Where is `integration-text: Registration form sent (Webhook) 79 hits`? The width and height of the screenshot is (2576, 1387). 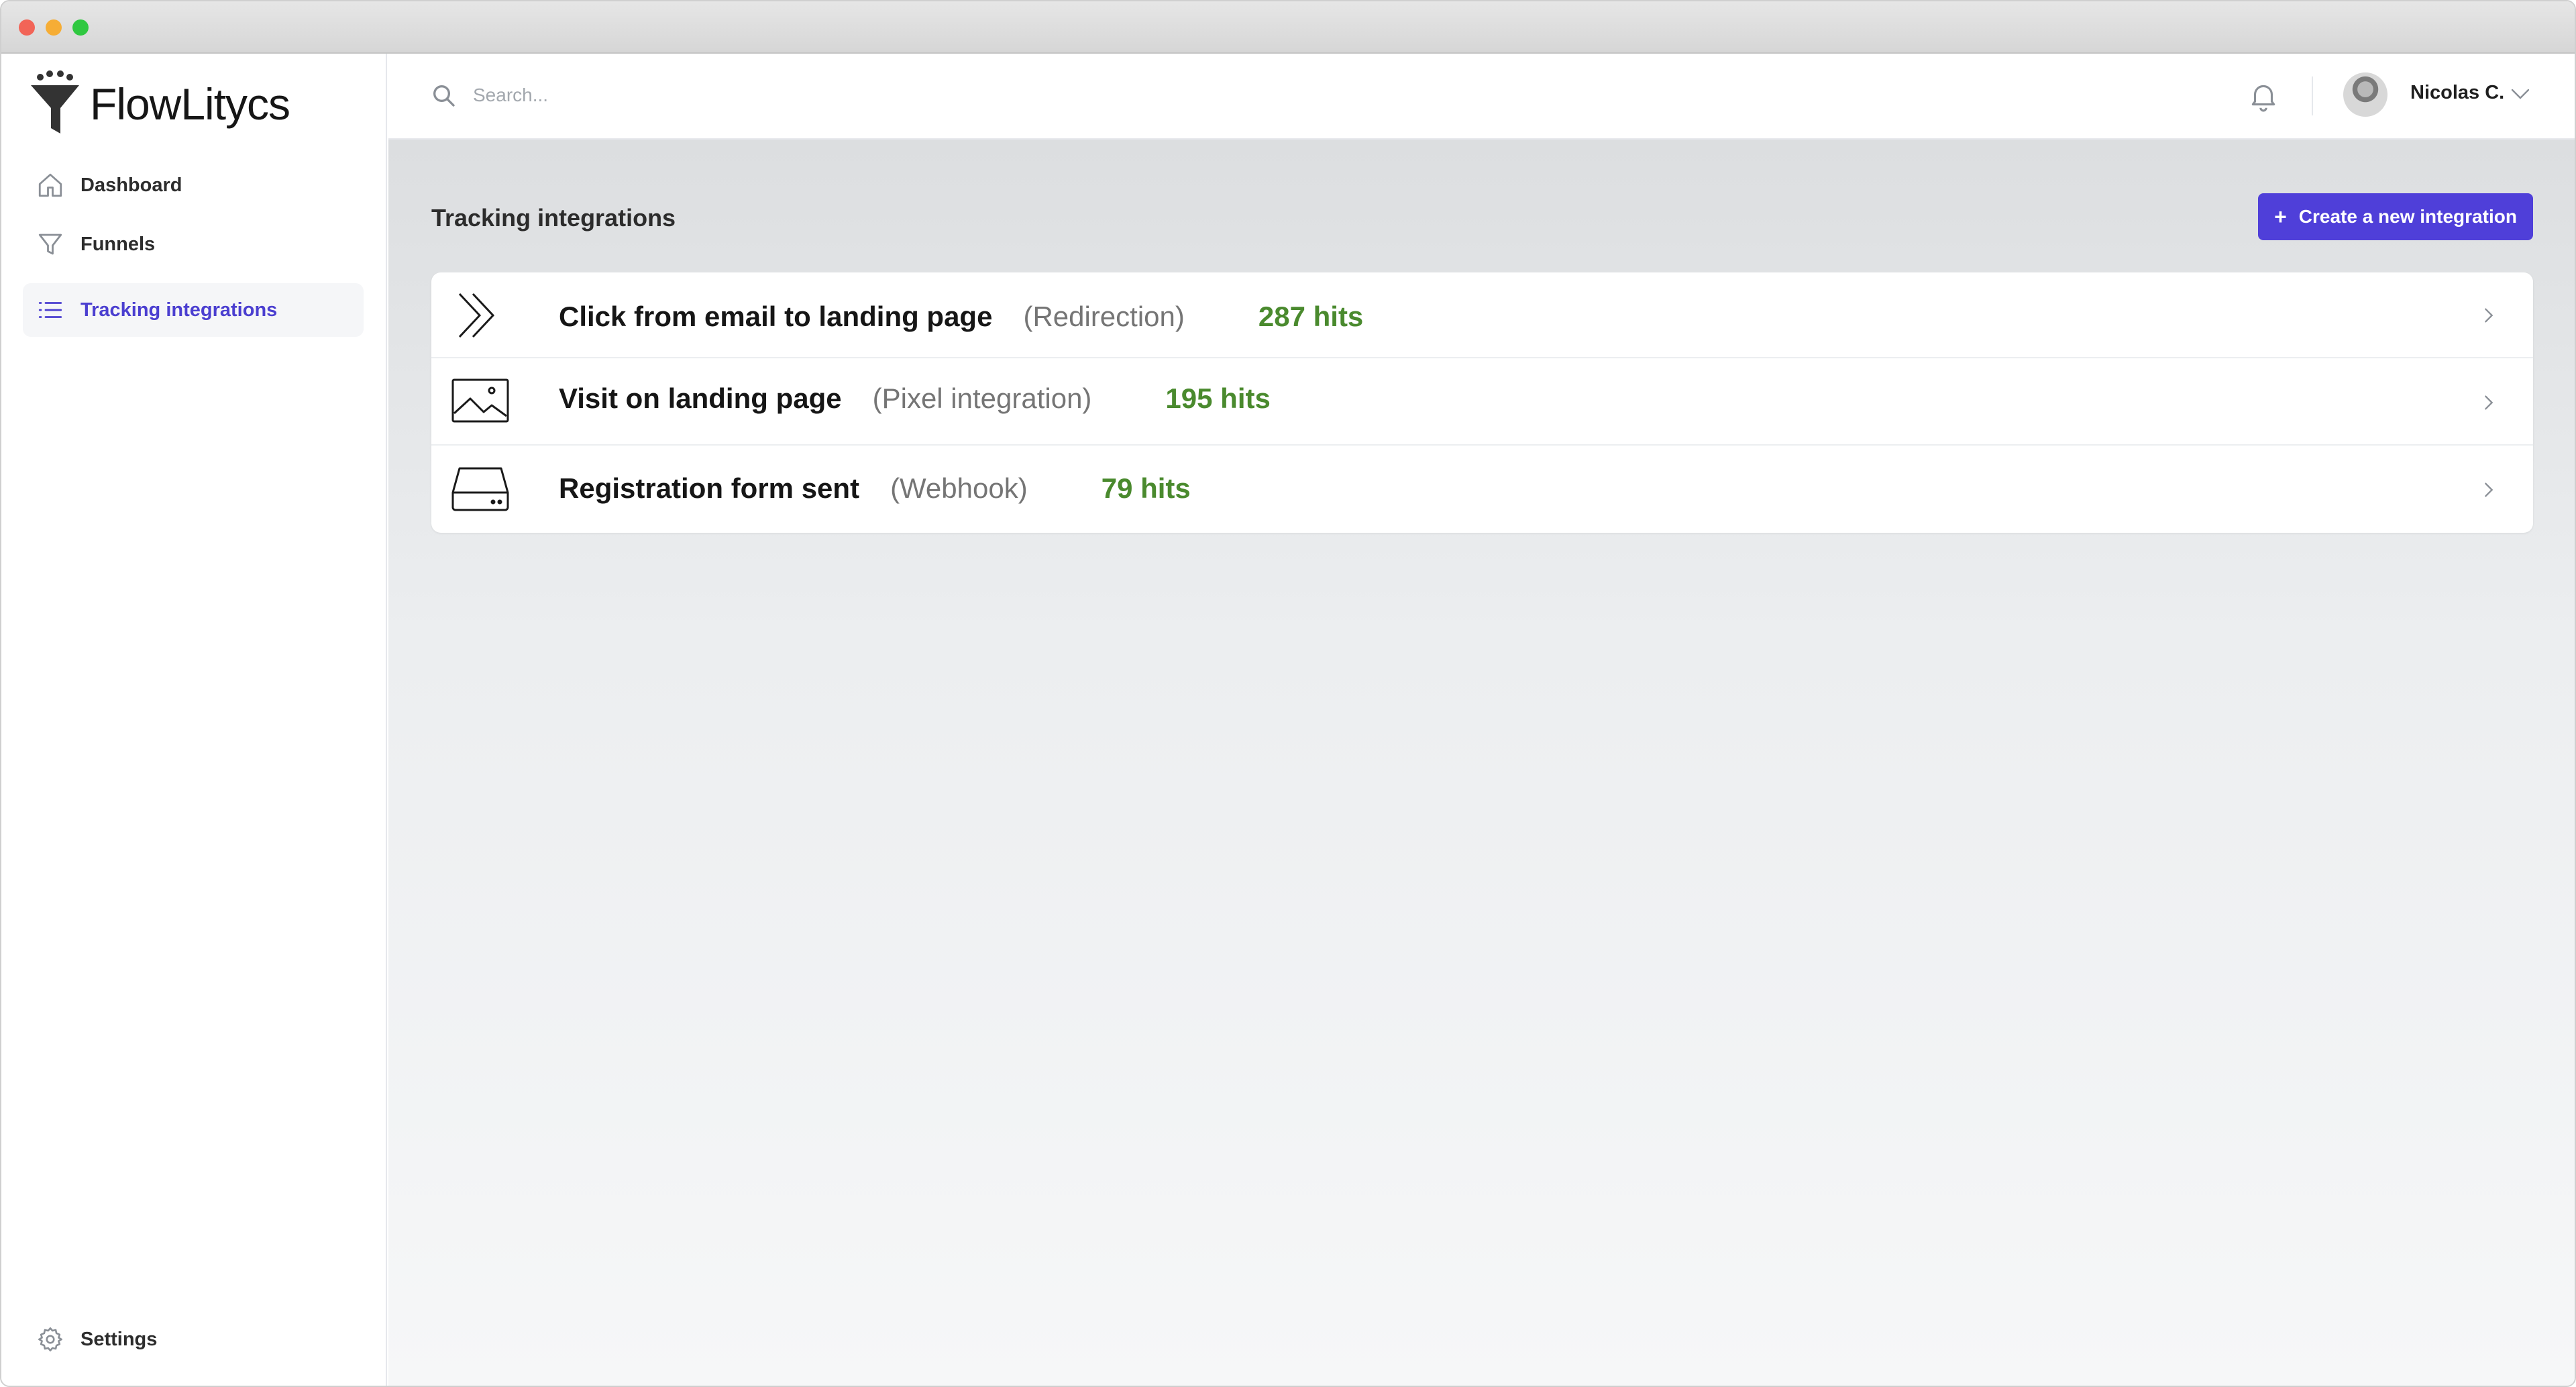
integration-text: Registration form sent (Webhook) 79 hits is located at coordinates (875, 488).